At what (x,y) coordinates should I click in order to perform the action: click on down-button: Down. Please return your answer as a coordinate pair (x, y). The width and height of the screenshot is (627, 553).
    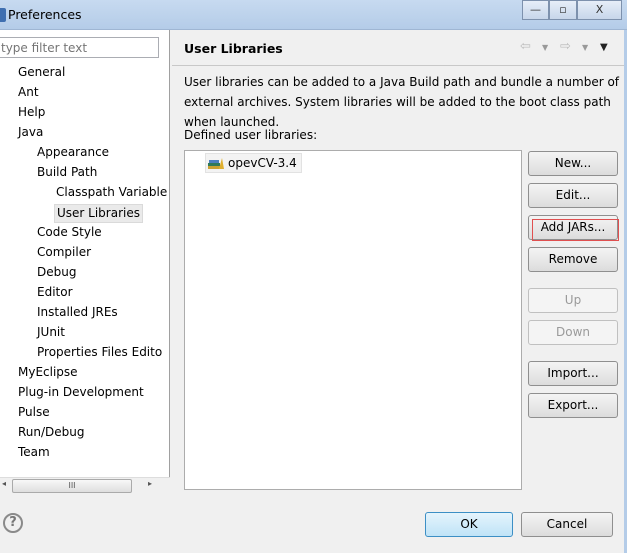
    Looking at the image, I should click on (573, 332).